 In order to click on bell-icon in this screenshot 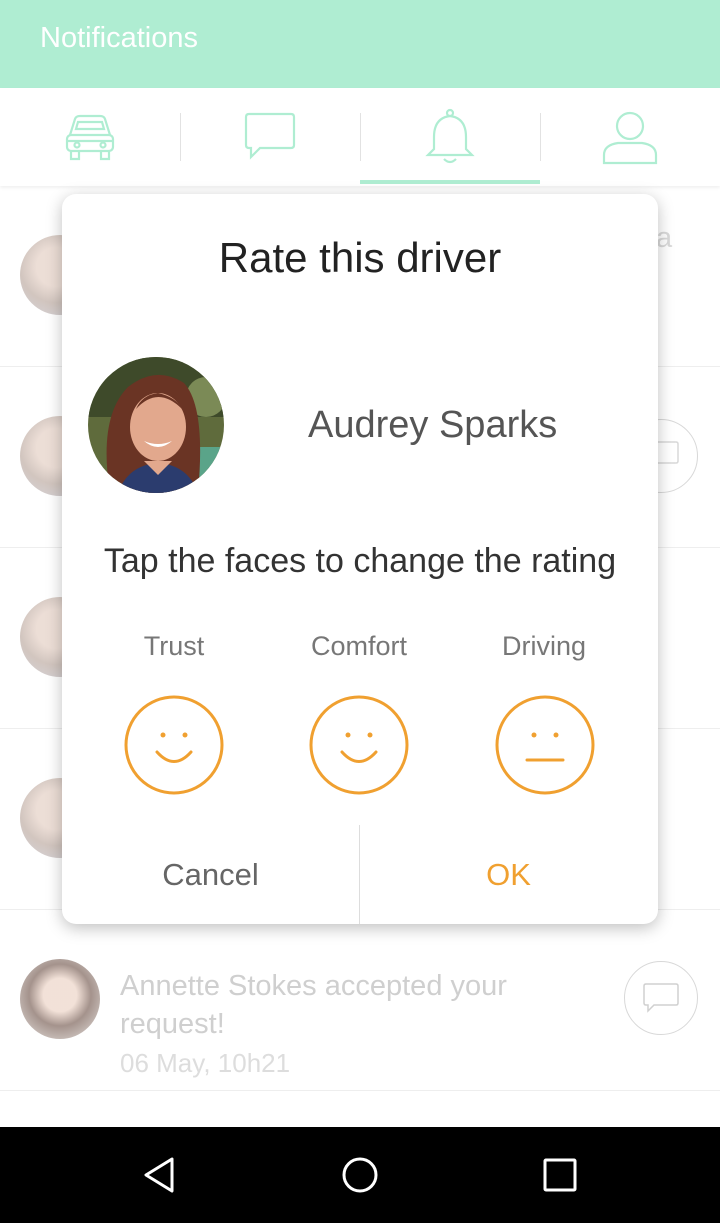, I will do `click(450, 136)`.